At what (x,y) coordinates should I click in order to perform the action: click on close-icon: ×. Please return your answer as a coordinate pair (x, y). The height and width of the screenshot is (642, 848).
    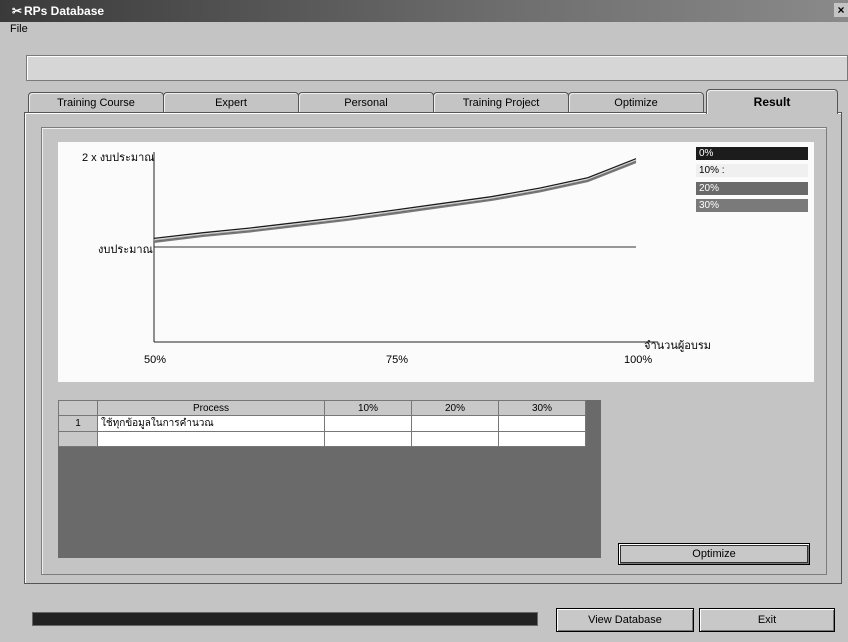
    Looking at the image, I should click on (841, 10).